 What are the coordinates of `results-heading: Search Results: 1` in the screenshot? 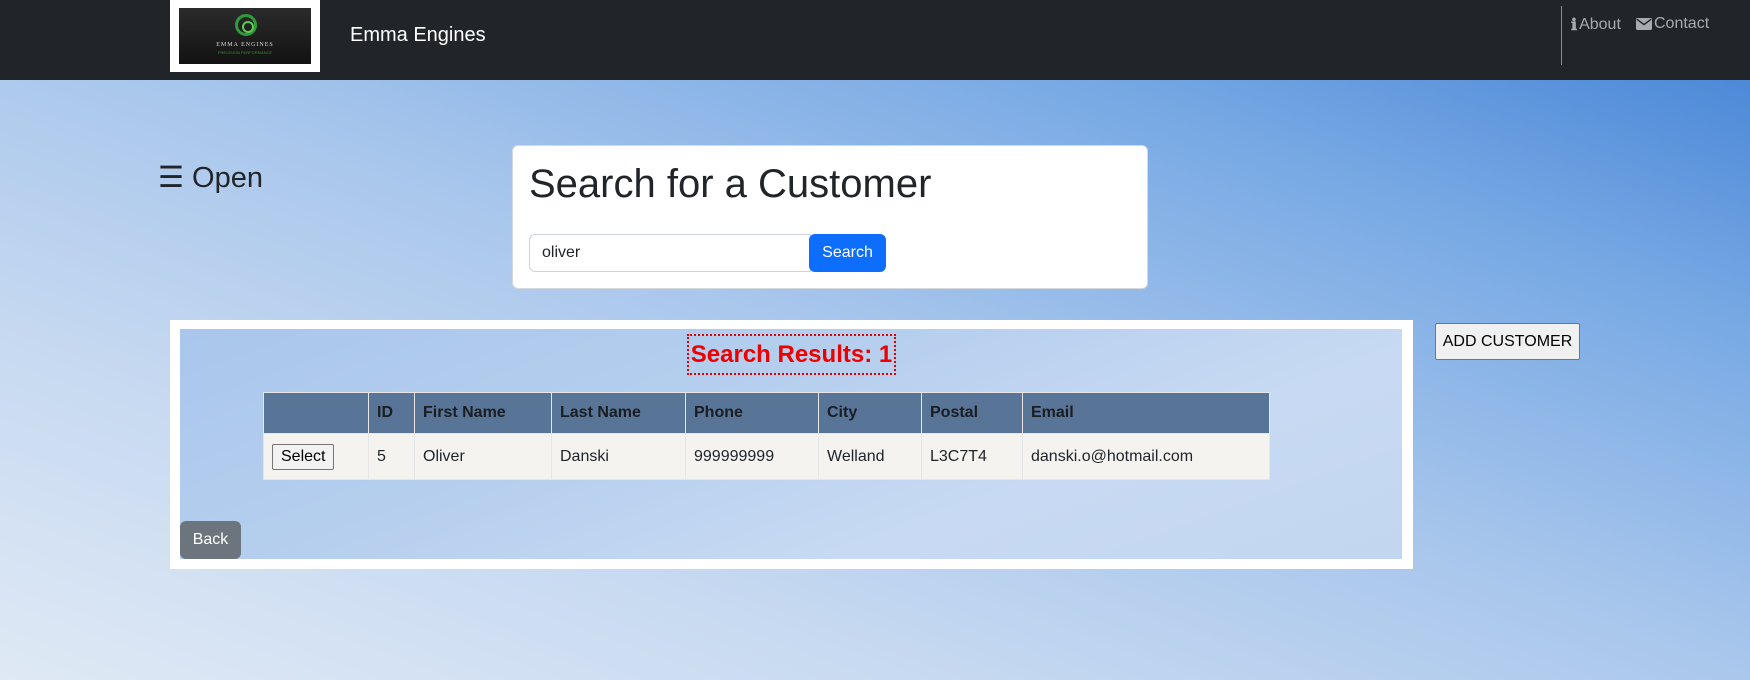 It's located at (791, 354).